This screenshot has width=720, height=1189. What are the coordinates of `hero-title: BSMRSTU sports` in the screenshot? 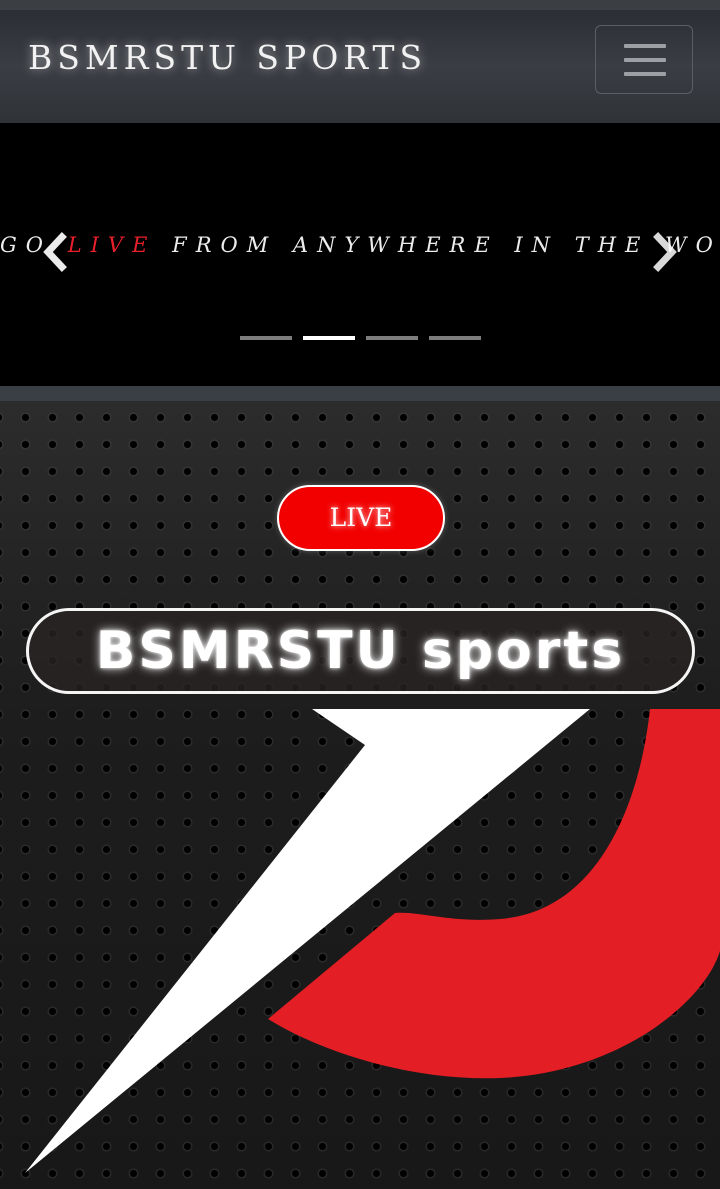 It's located at (360, 651).